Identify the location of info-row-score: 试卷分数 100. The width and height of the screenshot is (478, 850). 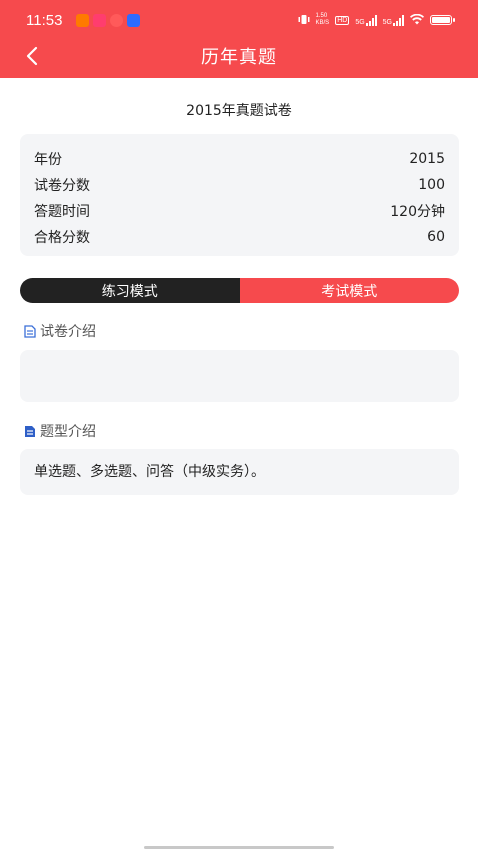
(239, 185).